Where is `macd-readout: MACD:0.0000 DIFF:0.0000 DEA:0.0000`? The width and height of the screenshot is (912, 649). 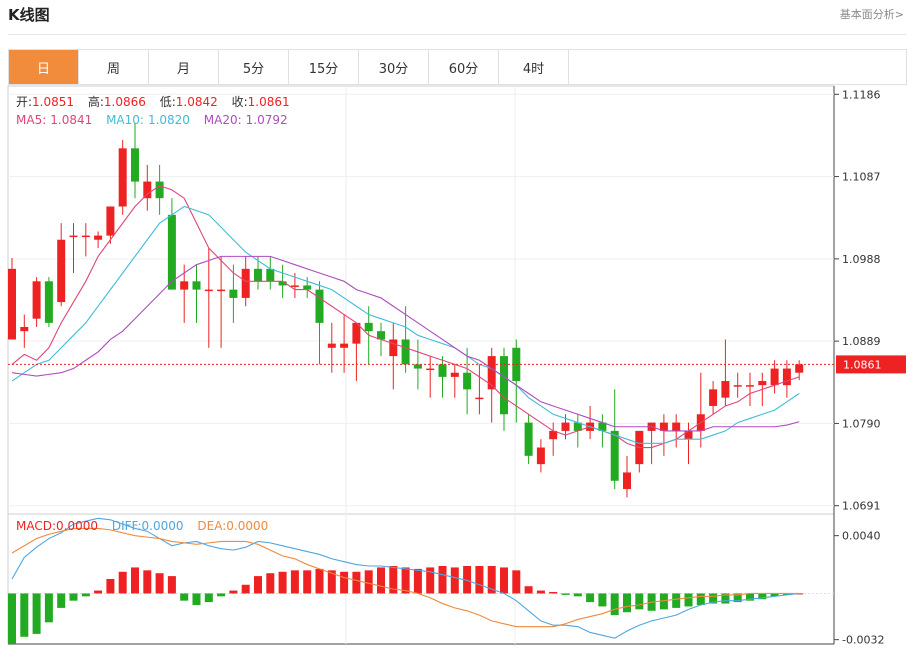
macd-readout: MACD:0.0000 DIFF:0.0000 DEA:0.0000 is located at coordinates (142, 526).